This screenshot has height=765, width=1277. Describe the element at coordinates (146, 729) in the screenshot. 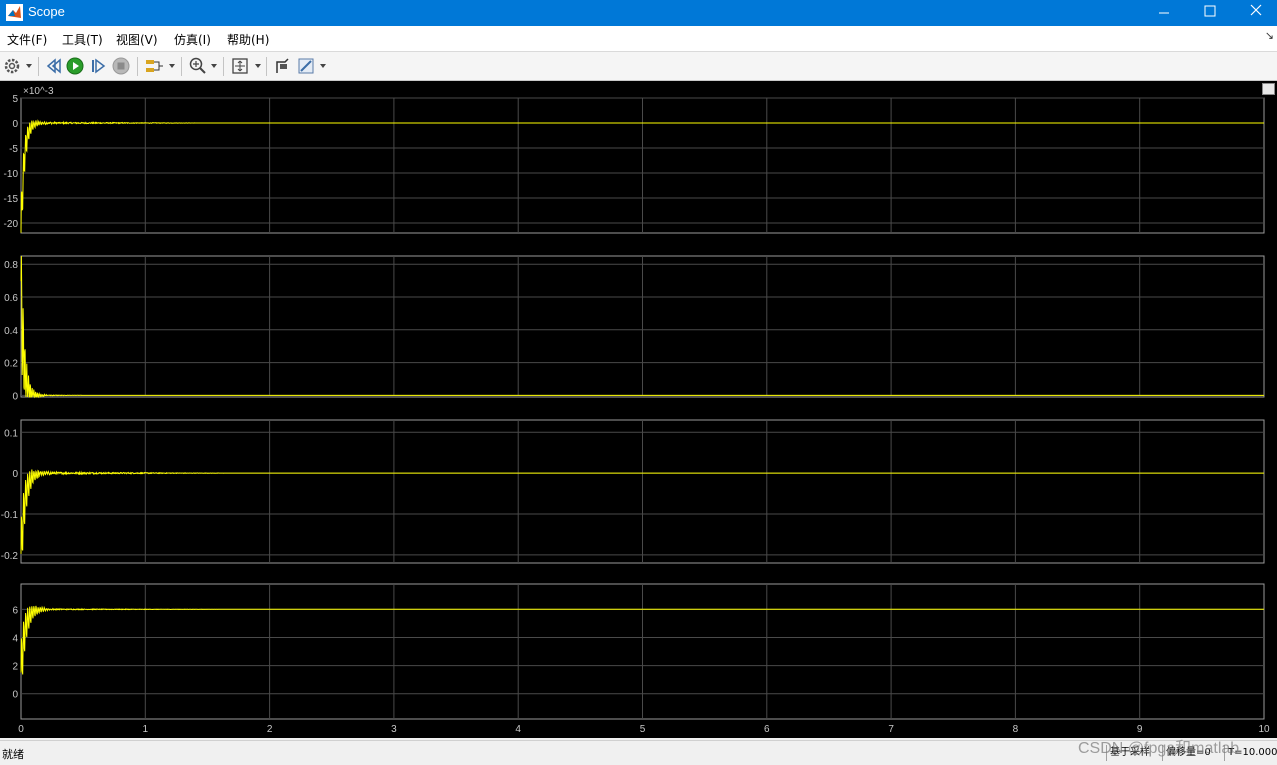

I see `xtick-label: 1` at that location.